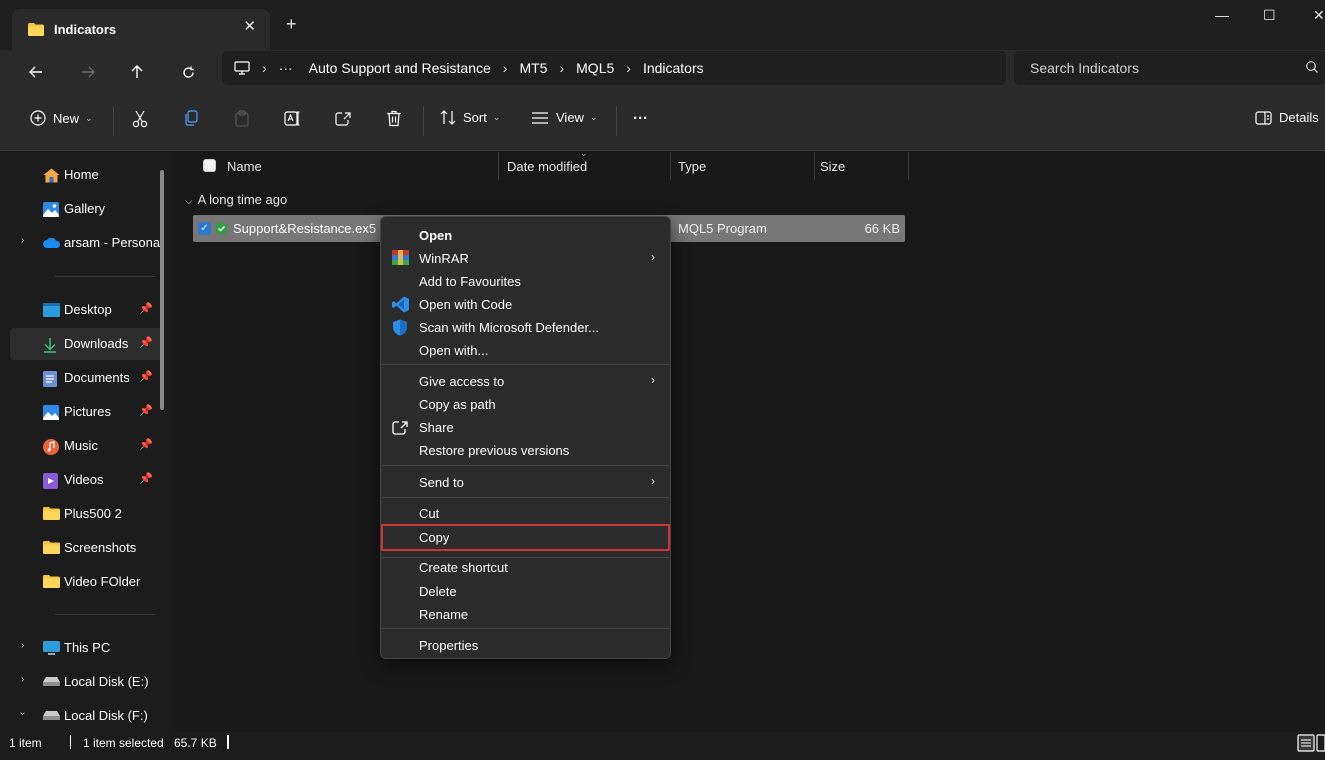  What do you see at coordinates (140, 119) in the screenshot?
I see `cut-button` at bounding box center [140, 119].